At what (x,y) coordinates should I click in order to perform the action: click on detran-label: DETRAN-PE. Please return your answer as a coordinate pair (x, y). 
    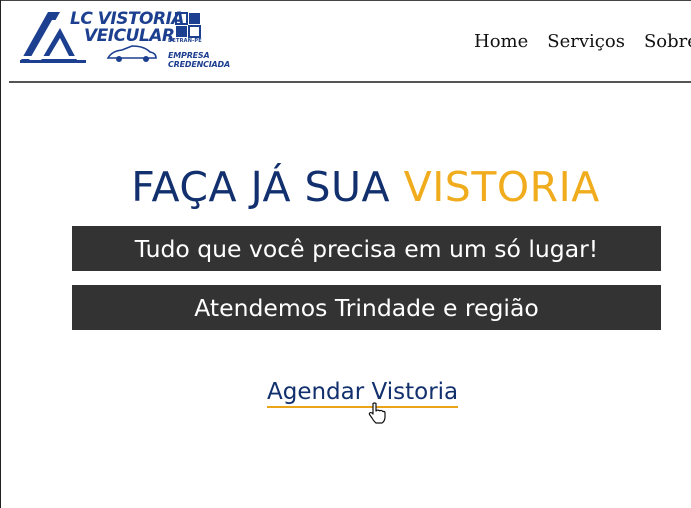
    Looking at the image, I should click on (185, 41).